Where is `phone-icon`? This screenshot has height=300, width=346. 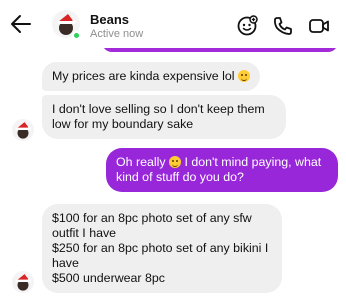
phone-icon is located at coordinates (283, 26).